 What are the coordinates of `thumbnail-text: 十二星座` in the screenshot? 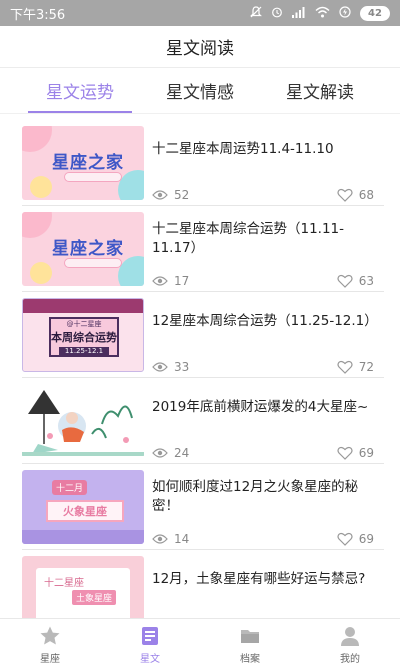 It's located at (64, 583).